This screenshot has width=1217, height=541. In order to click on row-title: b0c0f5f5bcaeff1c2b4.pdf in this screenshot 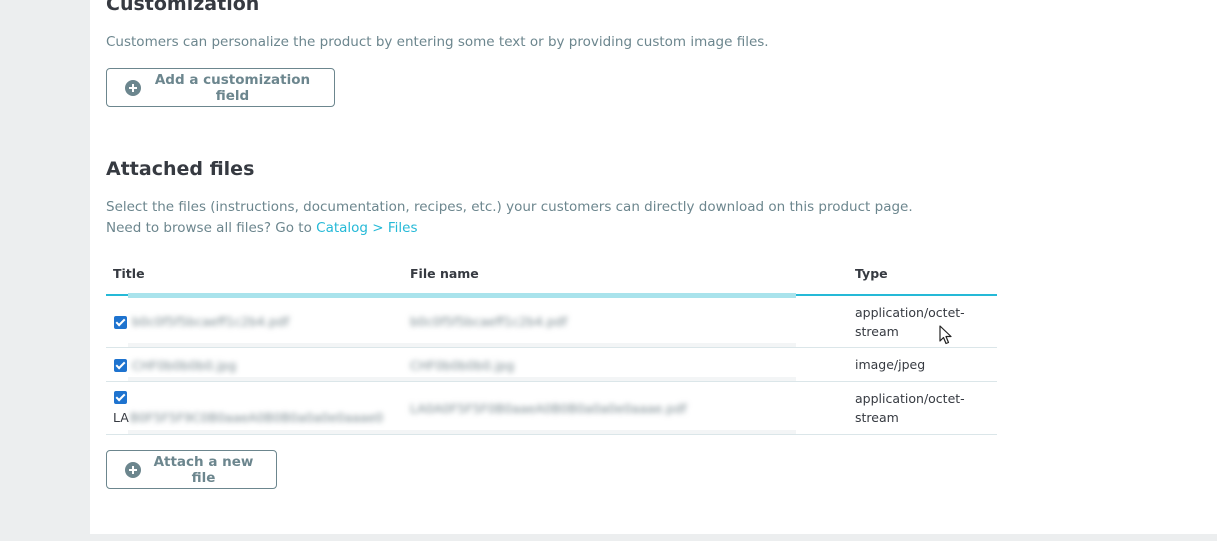, I will do `click(211, 321)`.